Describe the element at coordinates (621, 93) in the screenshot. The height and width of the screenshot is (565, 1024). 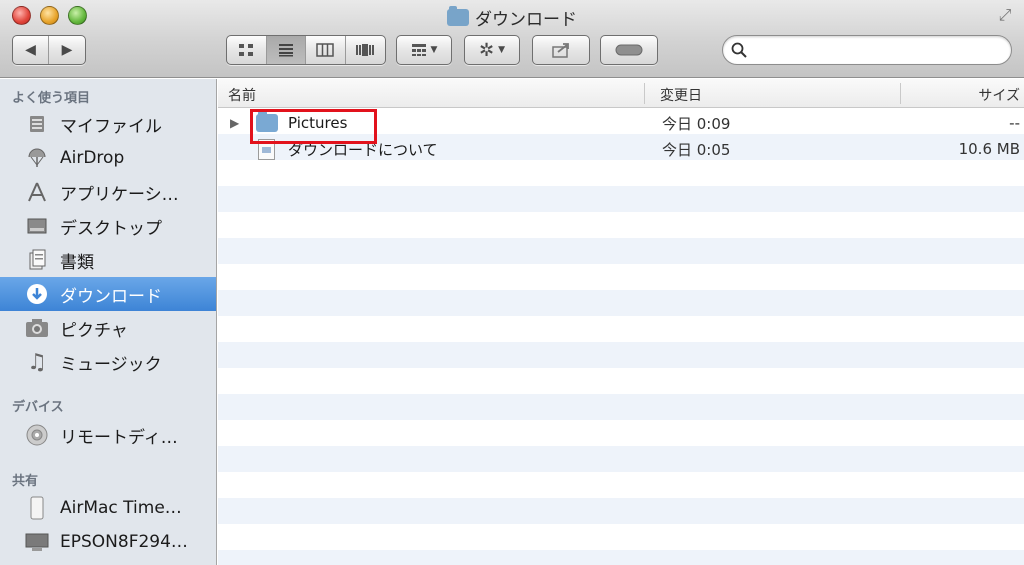
I see `column-header-row: 名前 変更日 サイズ` at that location.